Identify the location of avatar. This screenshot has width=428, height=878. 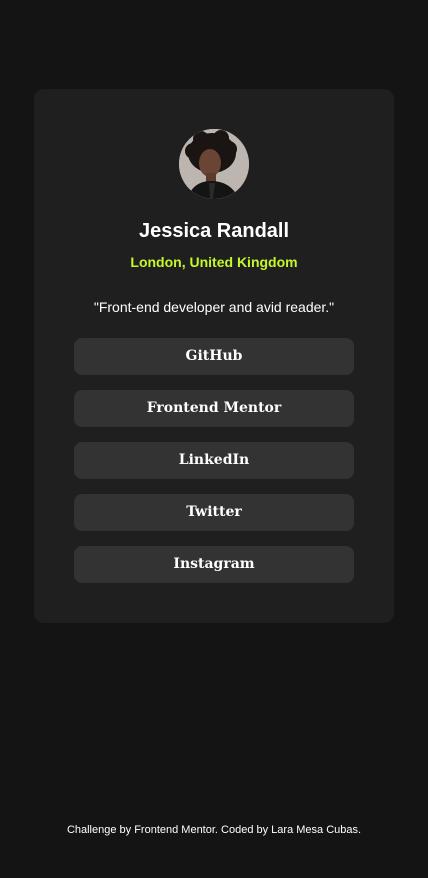
(214, 164).